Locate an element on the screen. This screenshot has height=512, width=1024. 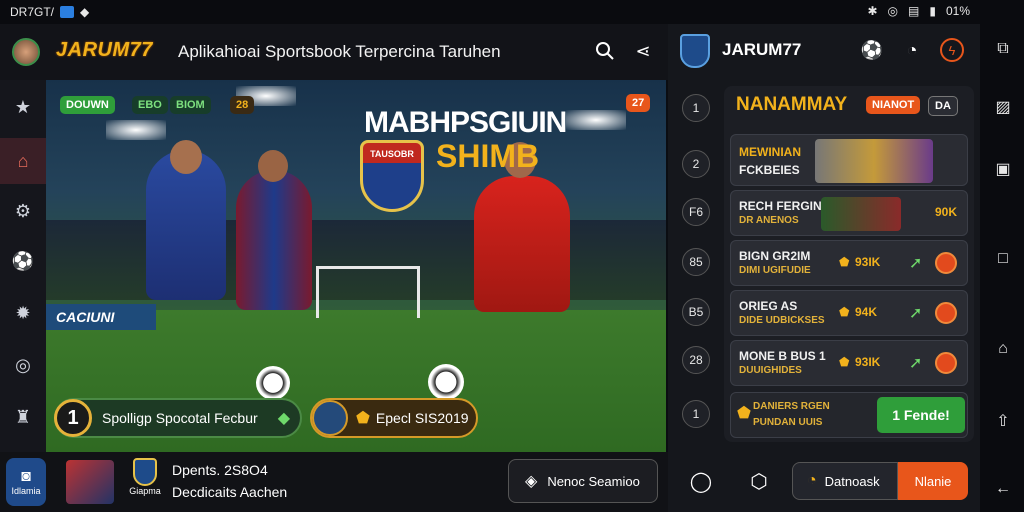
badge-1: DOUWN is located at coordinates (87, 105).